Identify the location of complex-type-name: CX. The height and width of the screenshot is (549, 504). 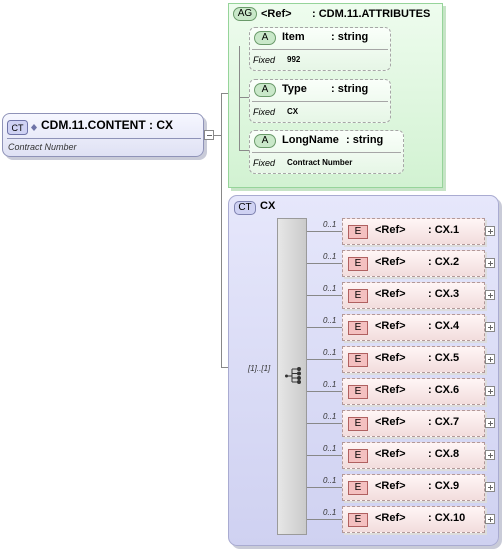
(268, 206).